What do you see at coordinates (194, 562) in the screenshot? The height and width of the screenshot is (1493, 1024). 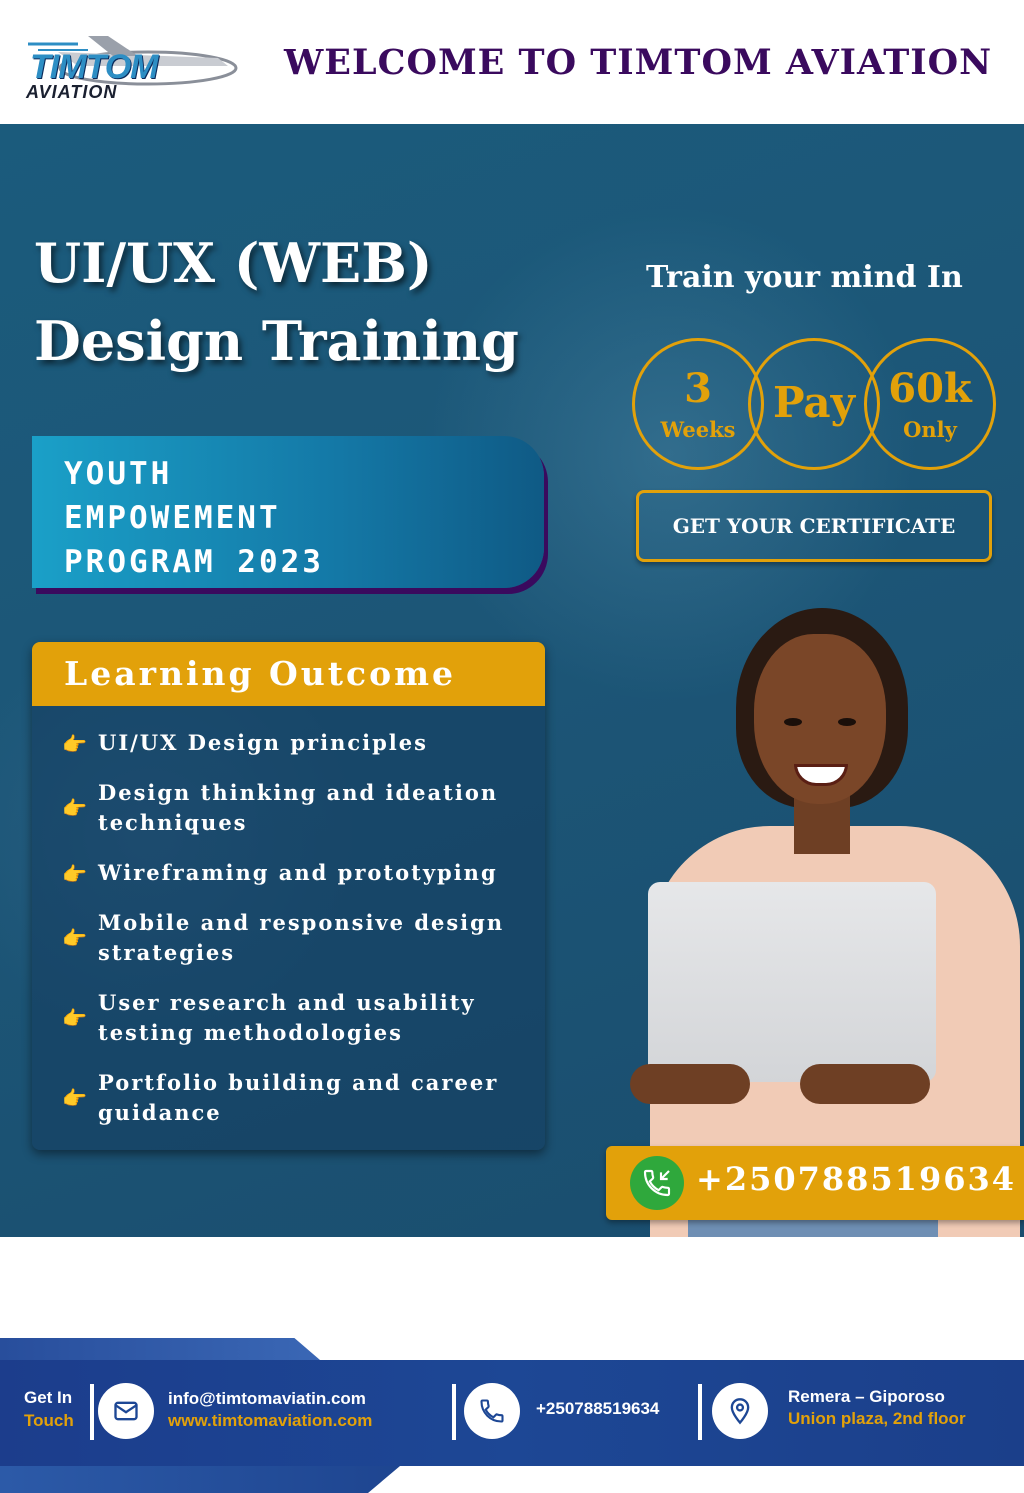 I see `program-line: PROGRAM 2023` at bounding box center [194, 562].